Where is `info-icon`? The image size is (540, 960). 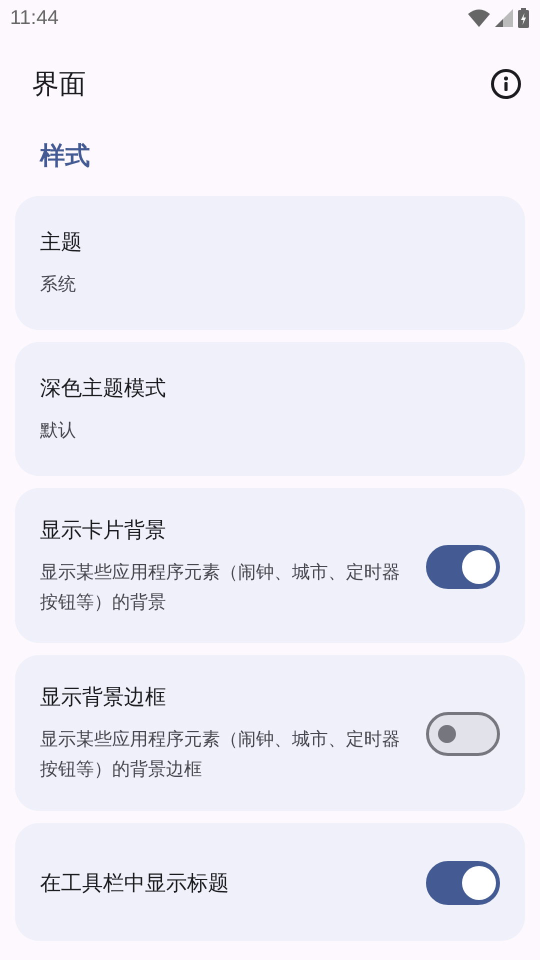 info-icon is located at coordinates (506, 84).